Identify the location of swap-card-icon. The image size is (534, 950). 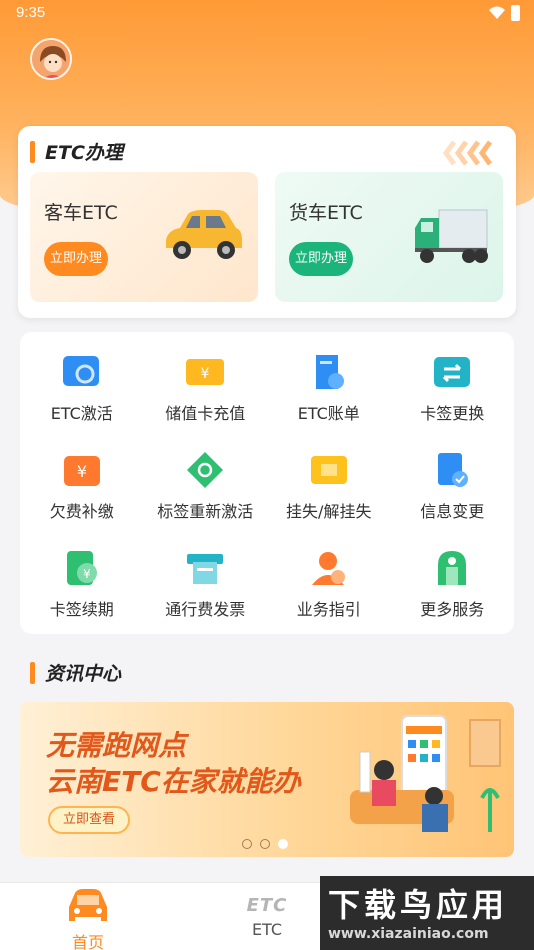
(452, 372).